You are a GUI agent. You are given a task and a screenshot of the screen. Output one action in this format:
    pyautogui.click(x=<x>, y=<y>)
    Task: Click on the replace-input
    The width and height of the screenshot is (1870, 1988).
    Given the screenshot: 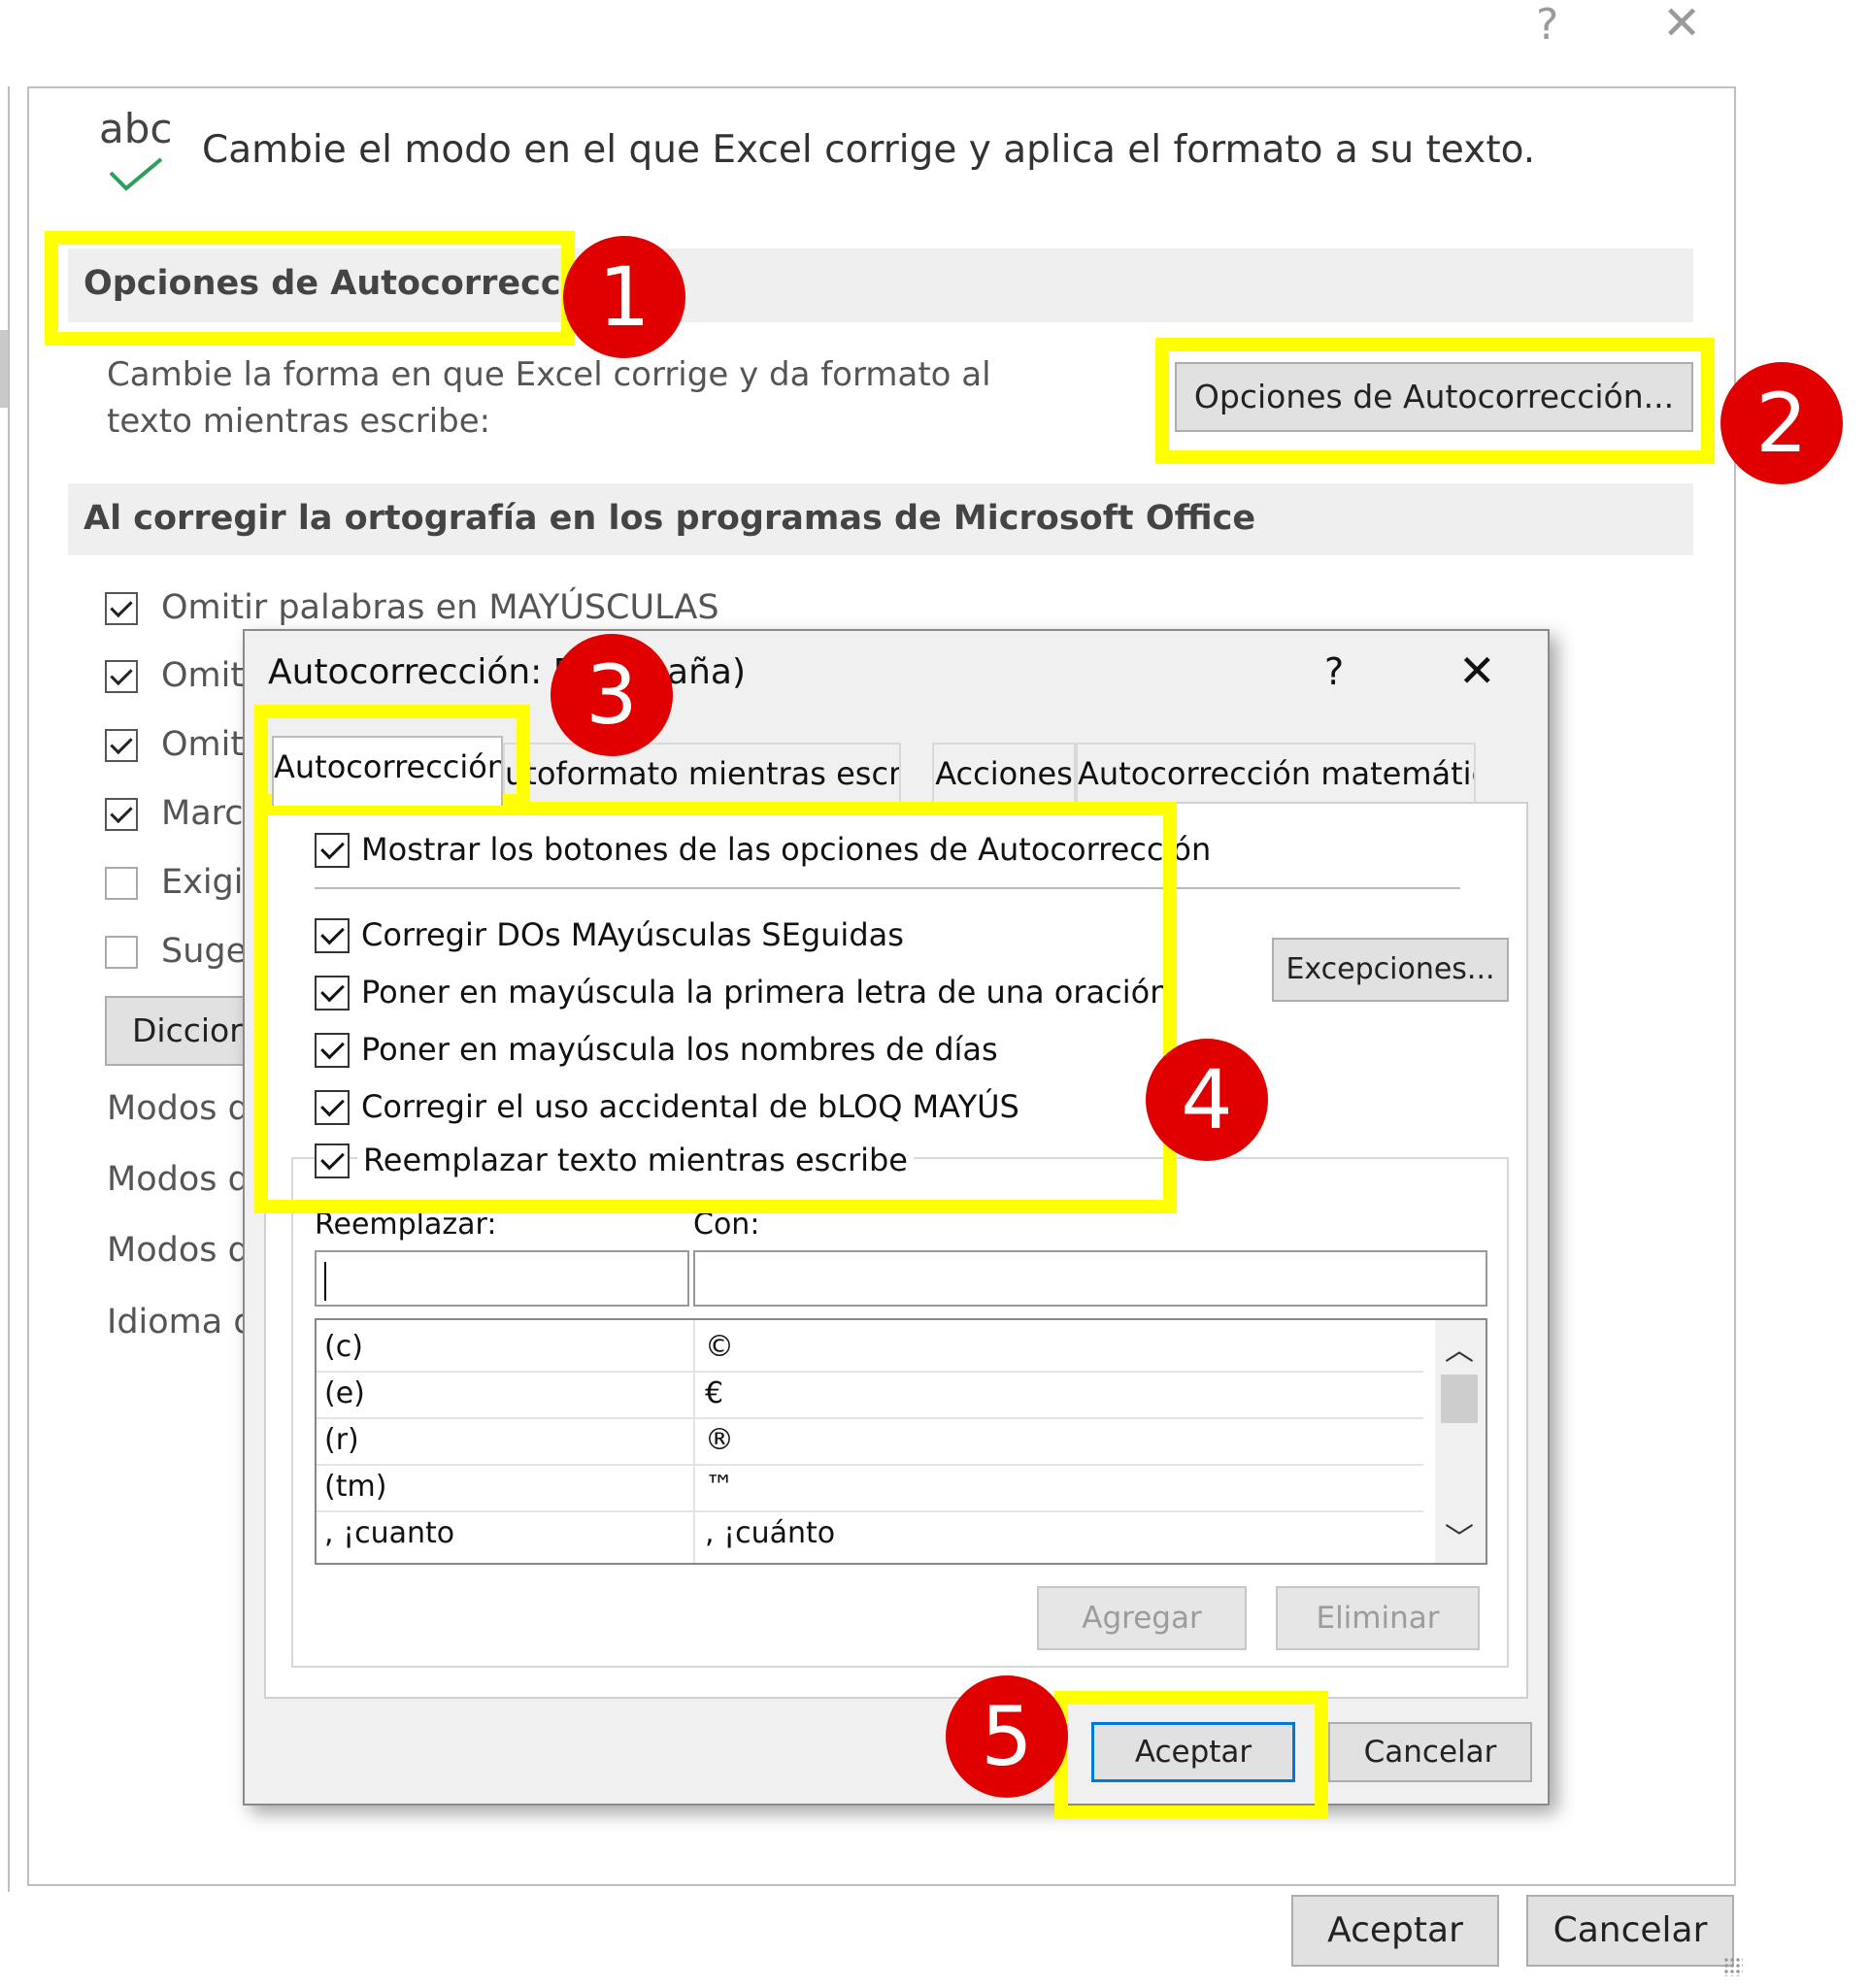 What is the action you would take?
    pyautogui.click(x=502, y=1278)
    